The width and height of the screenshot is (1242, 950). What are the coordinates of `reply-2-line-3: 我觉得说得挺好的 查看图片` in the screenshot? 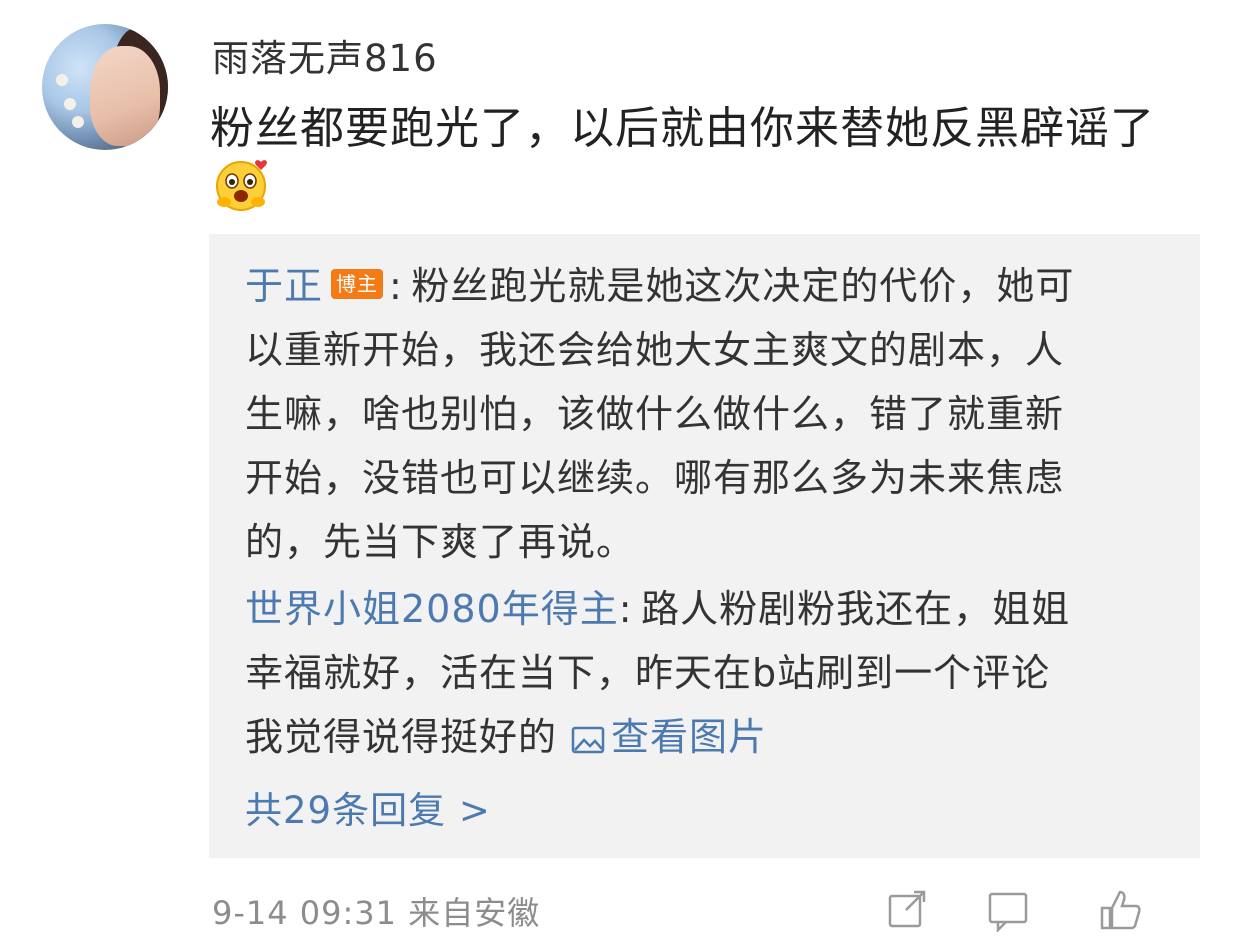 It's located at (506, 737).